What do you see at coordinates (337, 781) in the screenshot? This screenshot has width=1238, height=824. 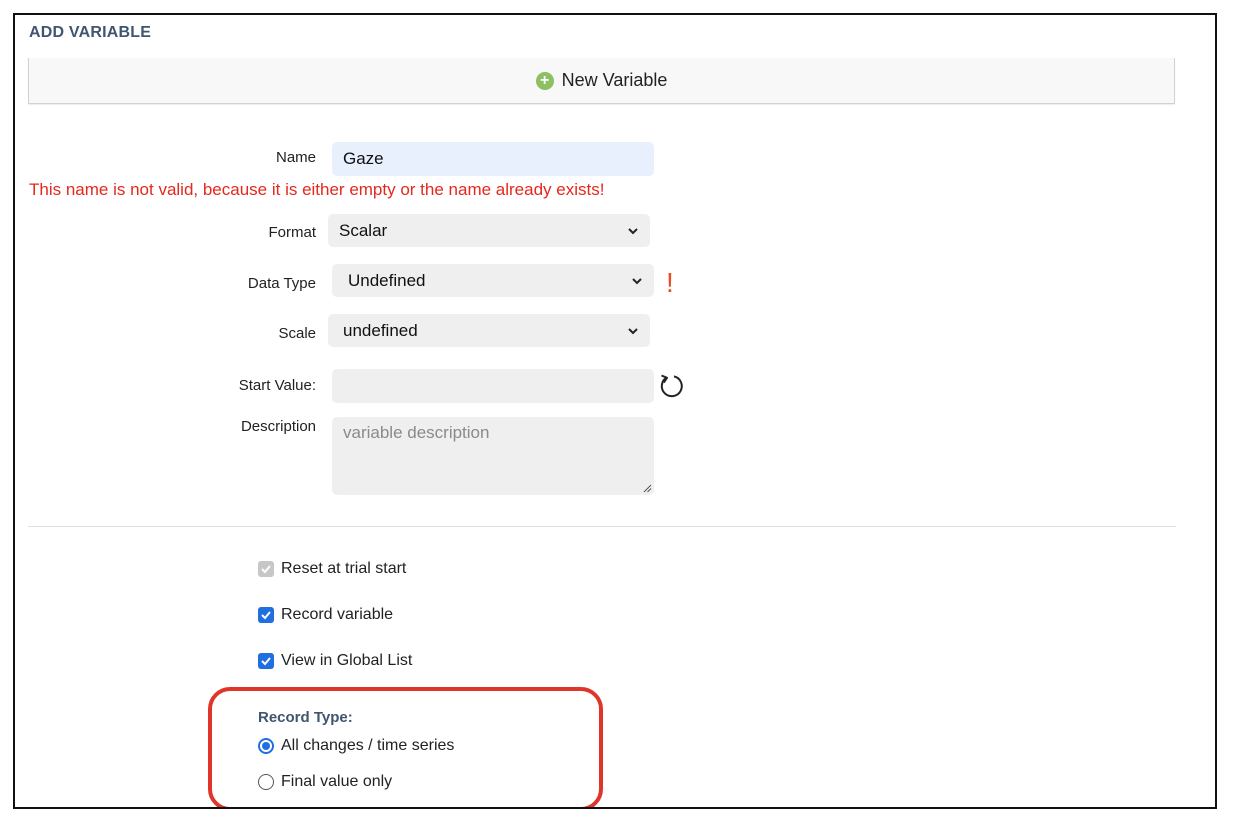 I see `record-type-option-label: Final value only` at bounding box center [337, 781].